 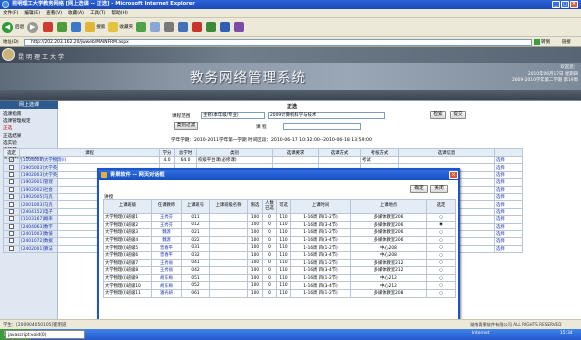 I want to click on select-checkbox: ✓, so click(x=11, y=160).